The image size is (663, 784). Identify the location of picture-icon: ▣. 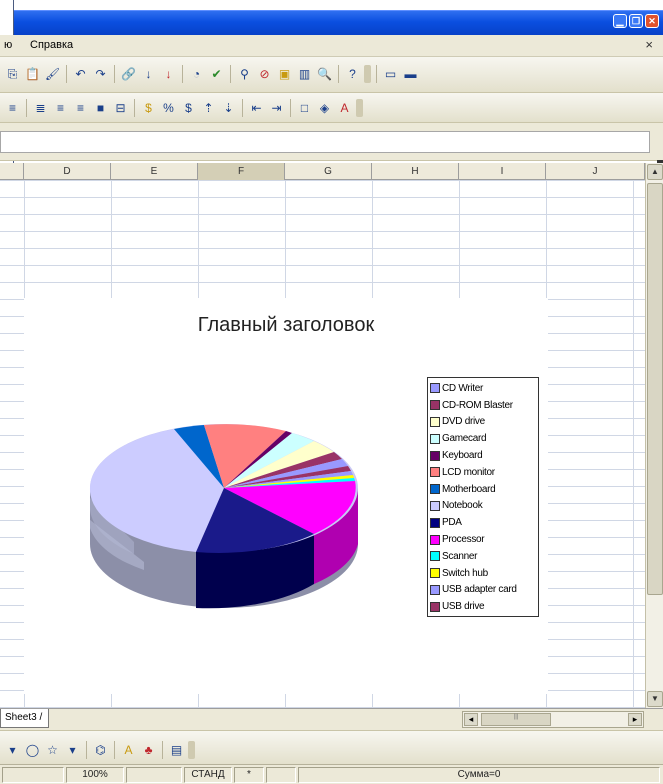
(284, 74).